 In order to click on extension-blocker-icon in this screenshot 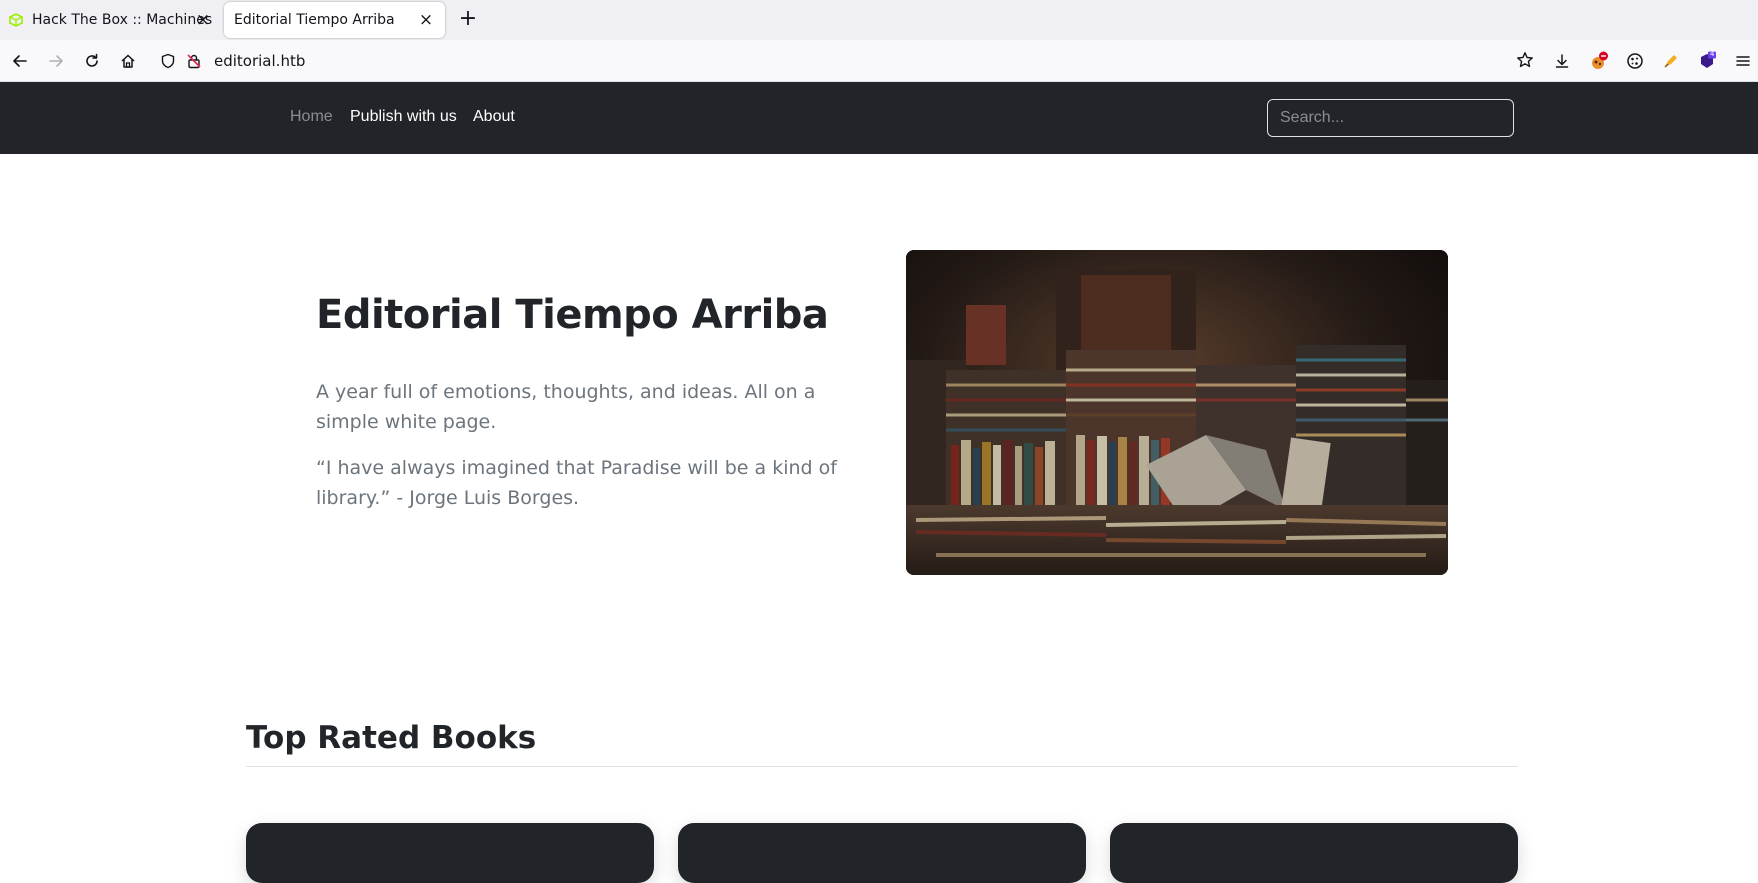, I will do `click(1599, 61)`.